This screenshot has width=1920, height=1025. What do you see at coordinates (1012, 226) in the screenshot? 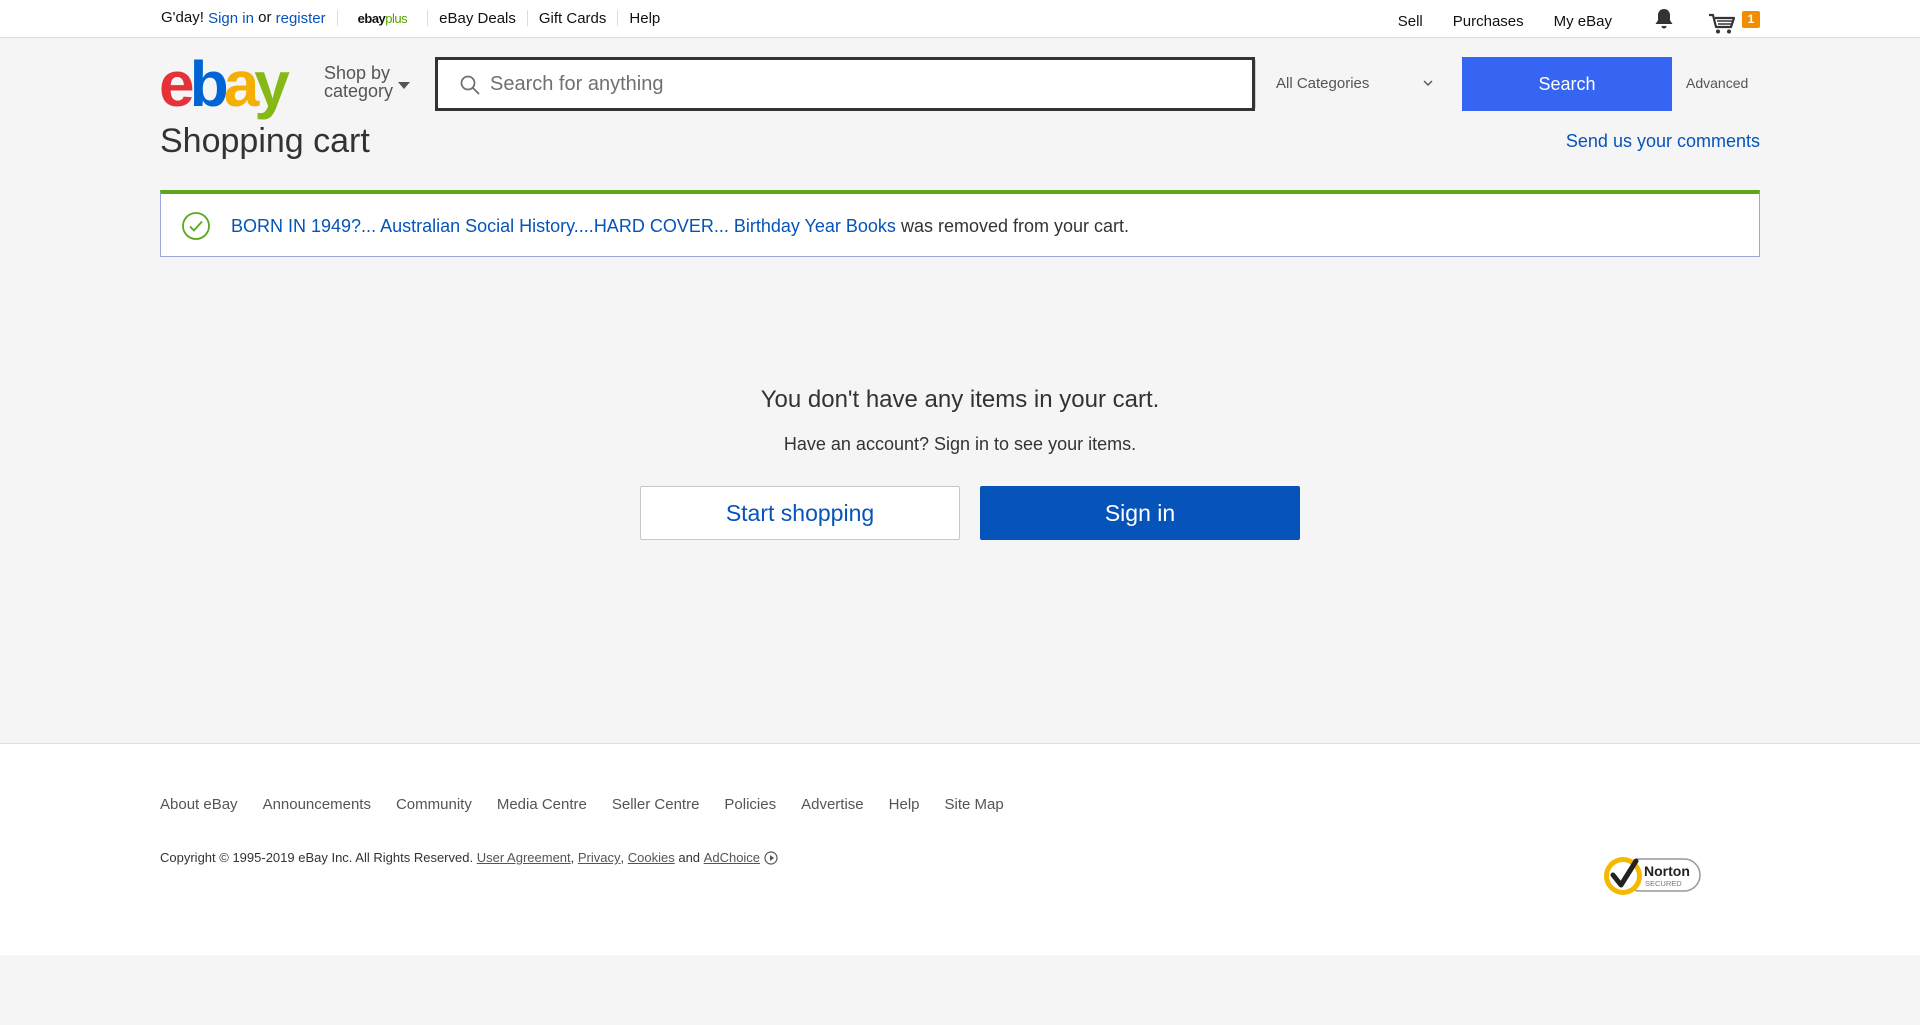
I see `notice-message: was removed from your cart.` at bounding box center [1012, 226].